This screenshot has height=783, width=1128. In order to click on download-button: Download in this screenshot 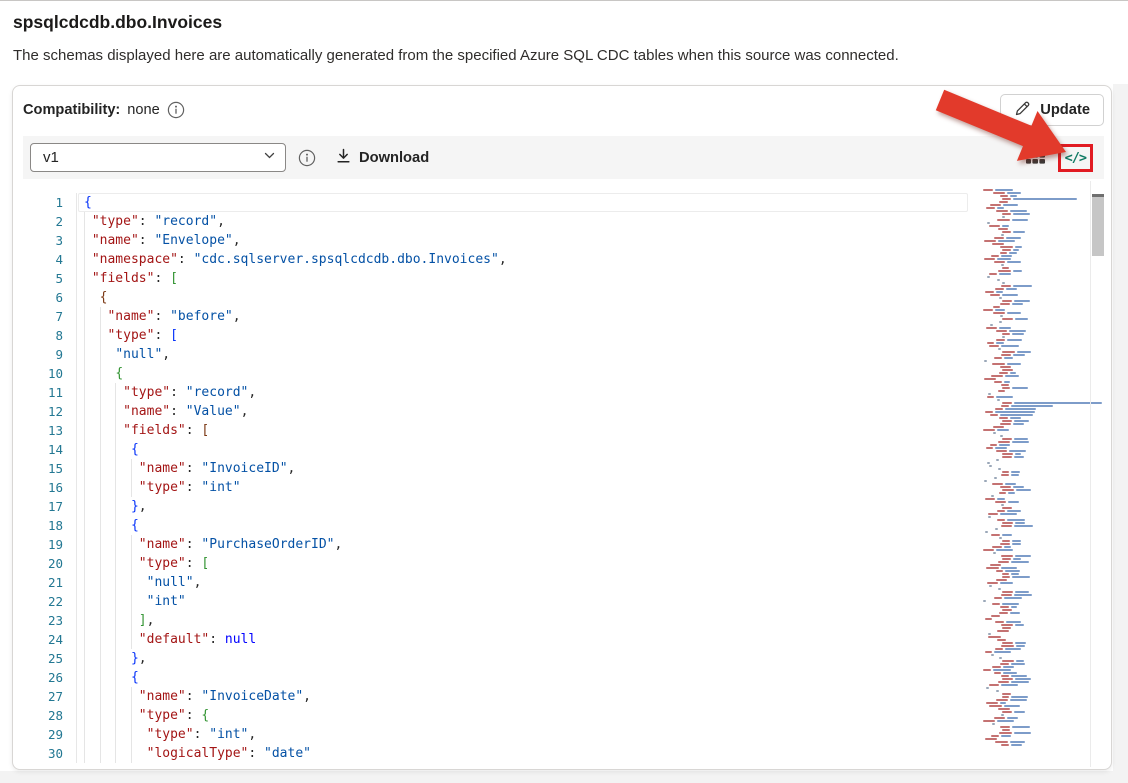, I will do `click(382, 158)`.